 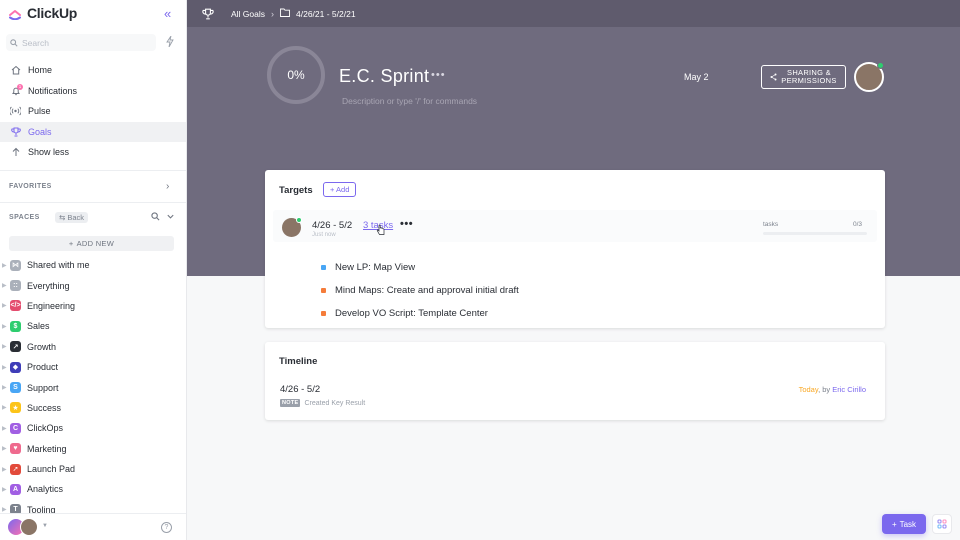 I want to click on back-button: ⇆ Back, so click(x=72, y=217).